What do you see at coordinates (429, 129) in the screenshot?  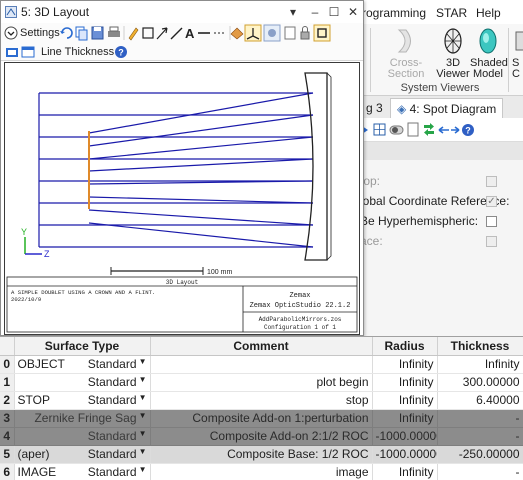 I see `sync-icon` at bounding box center [429, 129].